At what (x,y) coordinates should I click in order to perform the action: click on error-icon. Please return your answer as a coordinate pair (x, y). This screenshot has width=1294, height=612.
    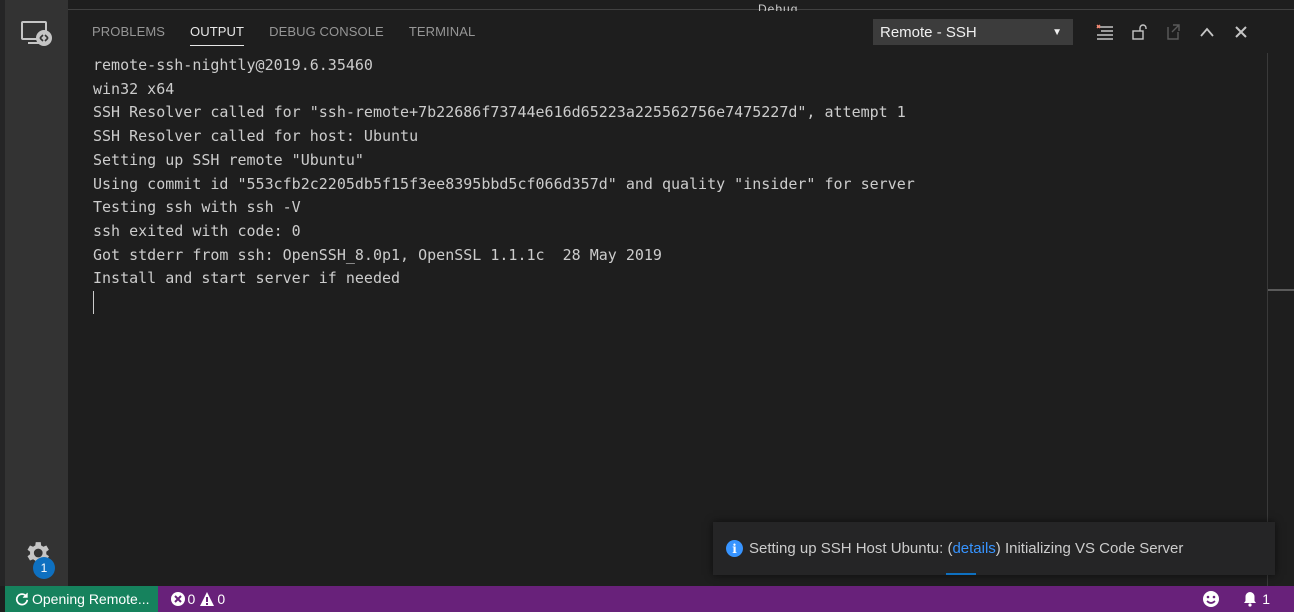
    Looking at the image, I should click on (177, 599).